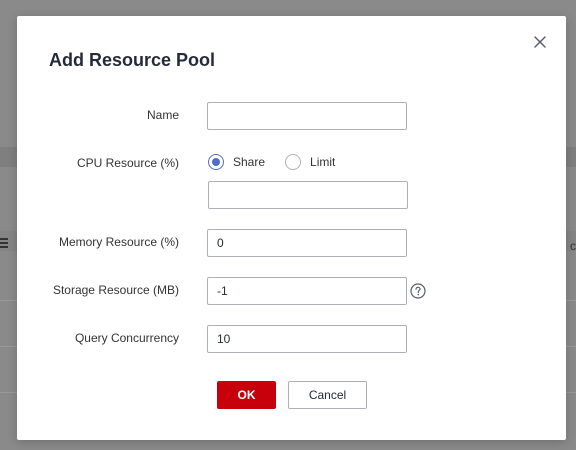 This screenshot has height=450, width=576. Describe the element at coordinates (573, 246) in the screenshot. I see `background-column-text: c` at that location.